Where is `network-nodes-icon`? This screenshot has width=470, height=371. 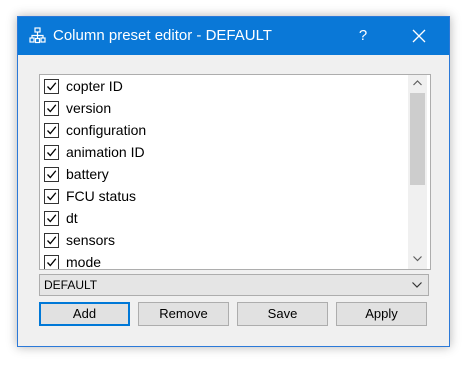
network-nodes-icon is located at coordinates (37, 35).